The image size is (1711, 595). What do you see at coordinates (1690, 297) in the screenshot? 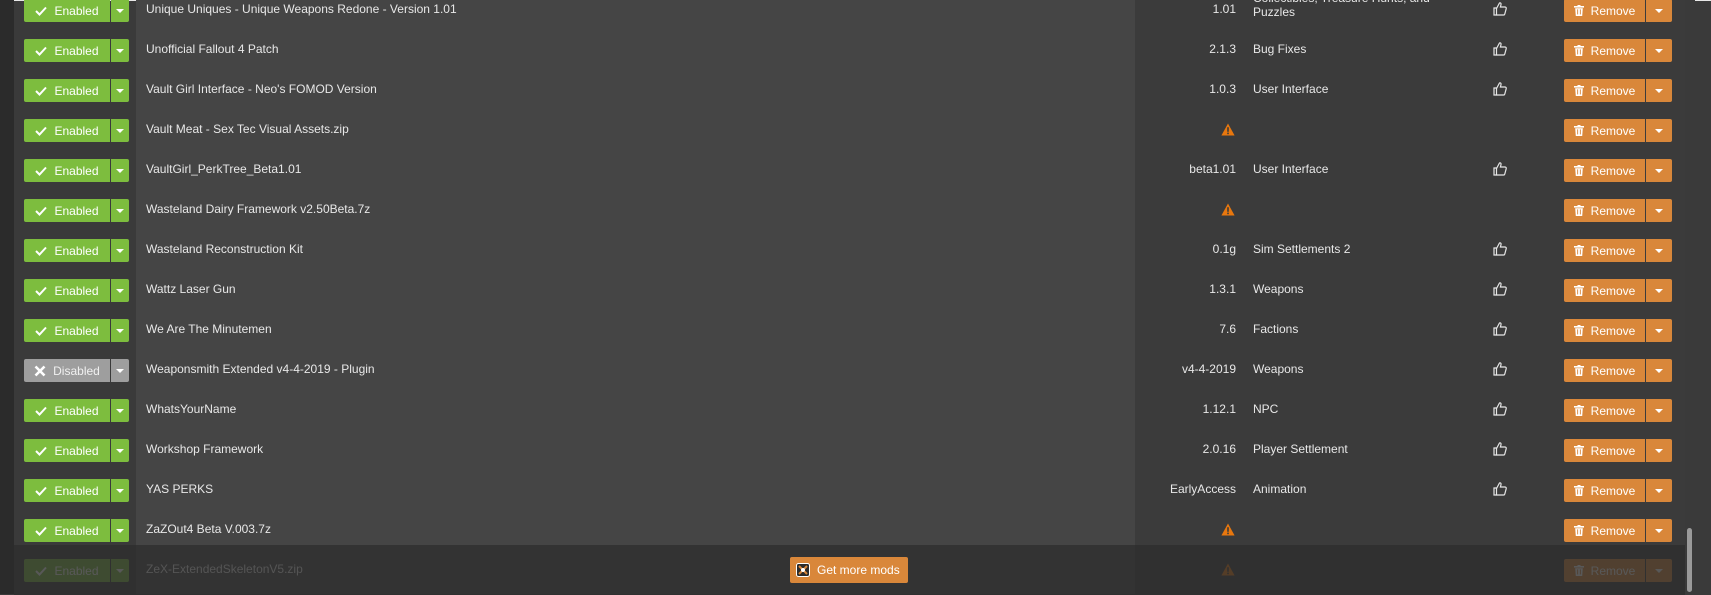
I see `scrollbar-track` at bounding box center [1690, 297].